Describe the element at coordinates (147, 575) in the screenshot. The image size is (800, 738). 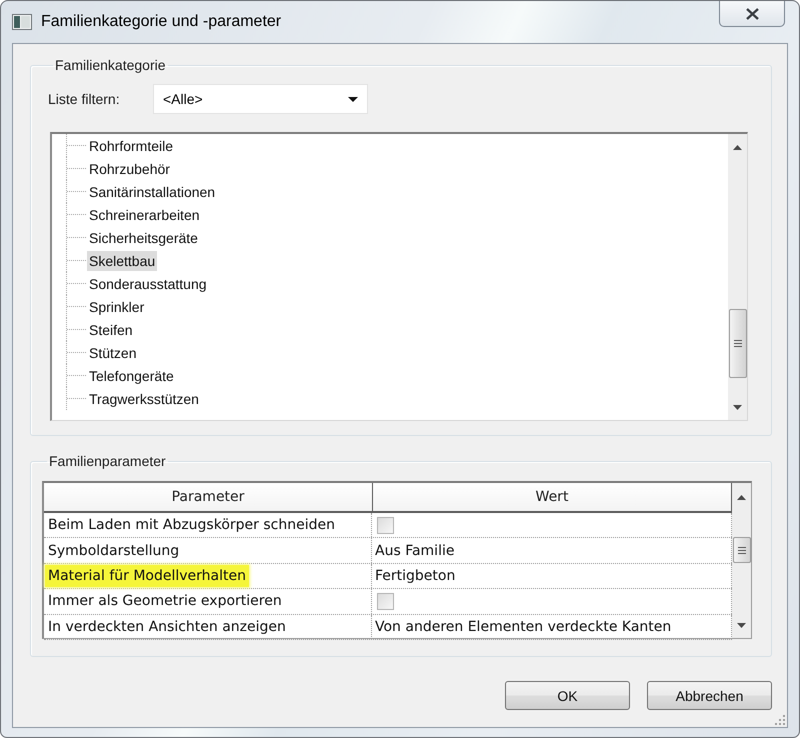
I see `parameter-name: Material für Modellverhalten` at that location.